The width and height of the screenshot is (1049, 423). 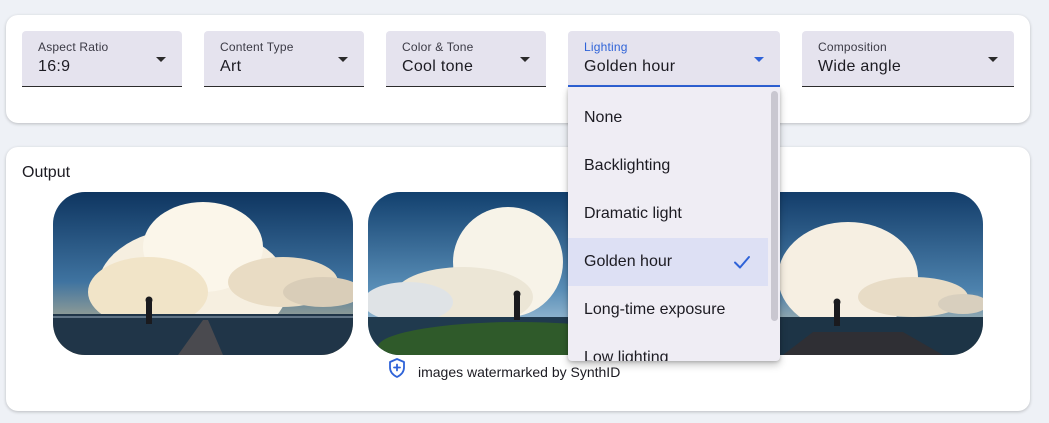 I want to click on checkmark-icon, so click(x=742, y=262).